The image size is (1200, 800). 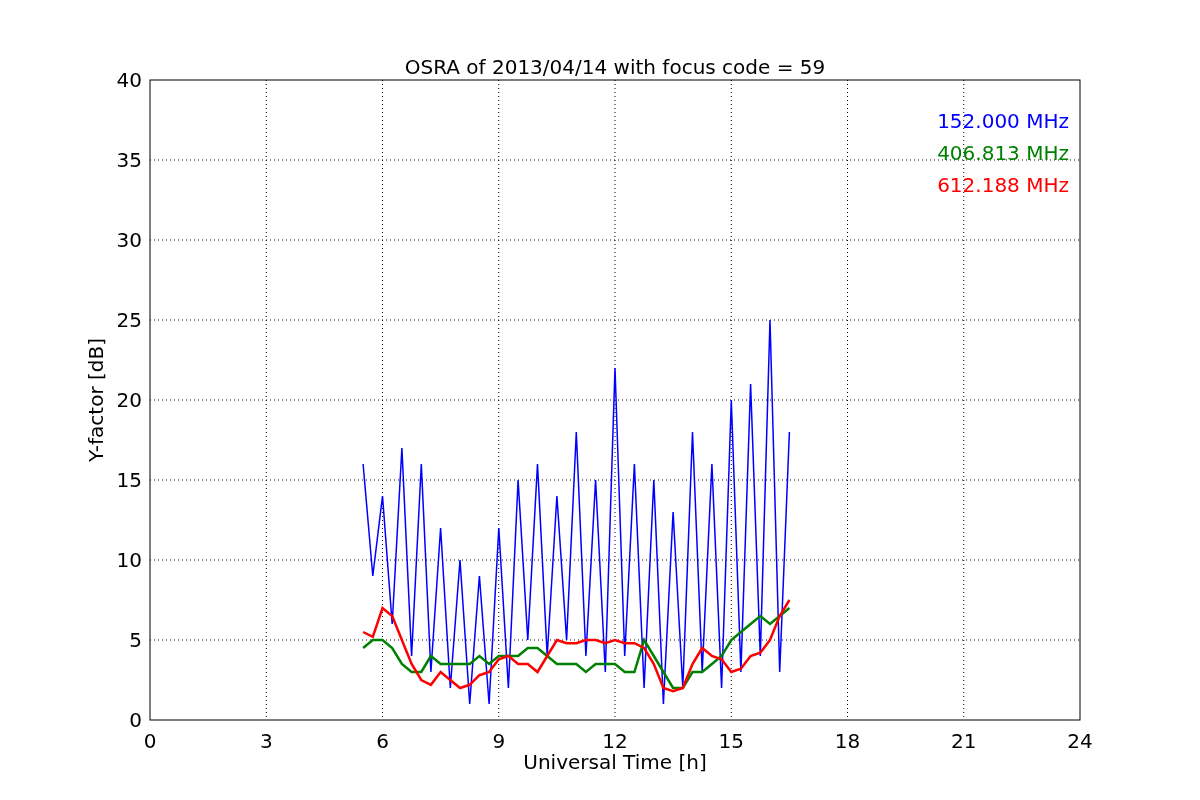 What do you see at coordinates (266, 741) in the screenshot?
I see `x-tick-label: 3` at bounding box center [266, 741].